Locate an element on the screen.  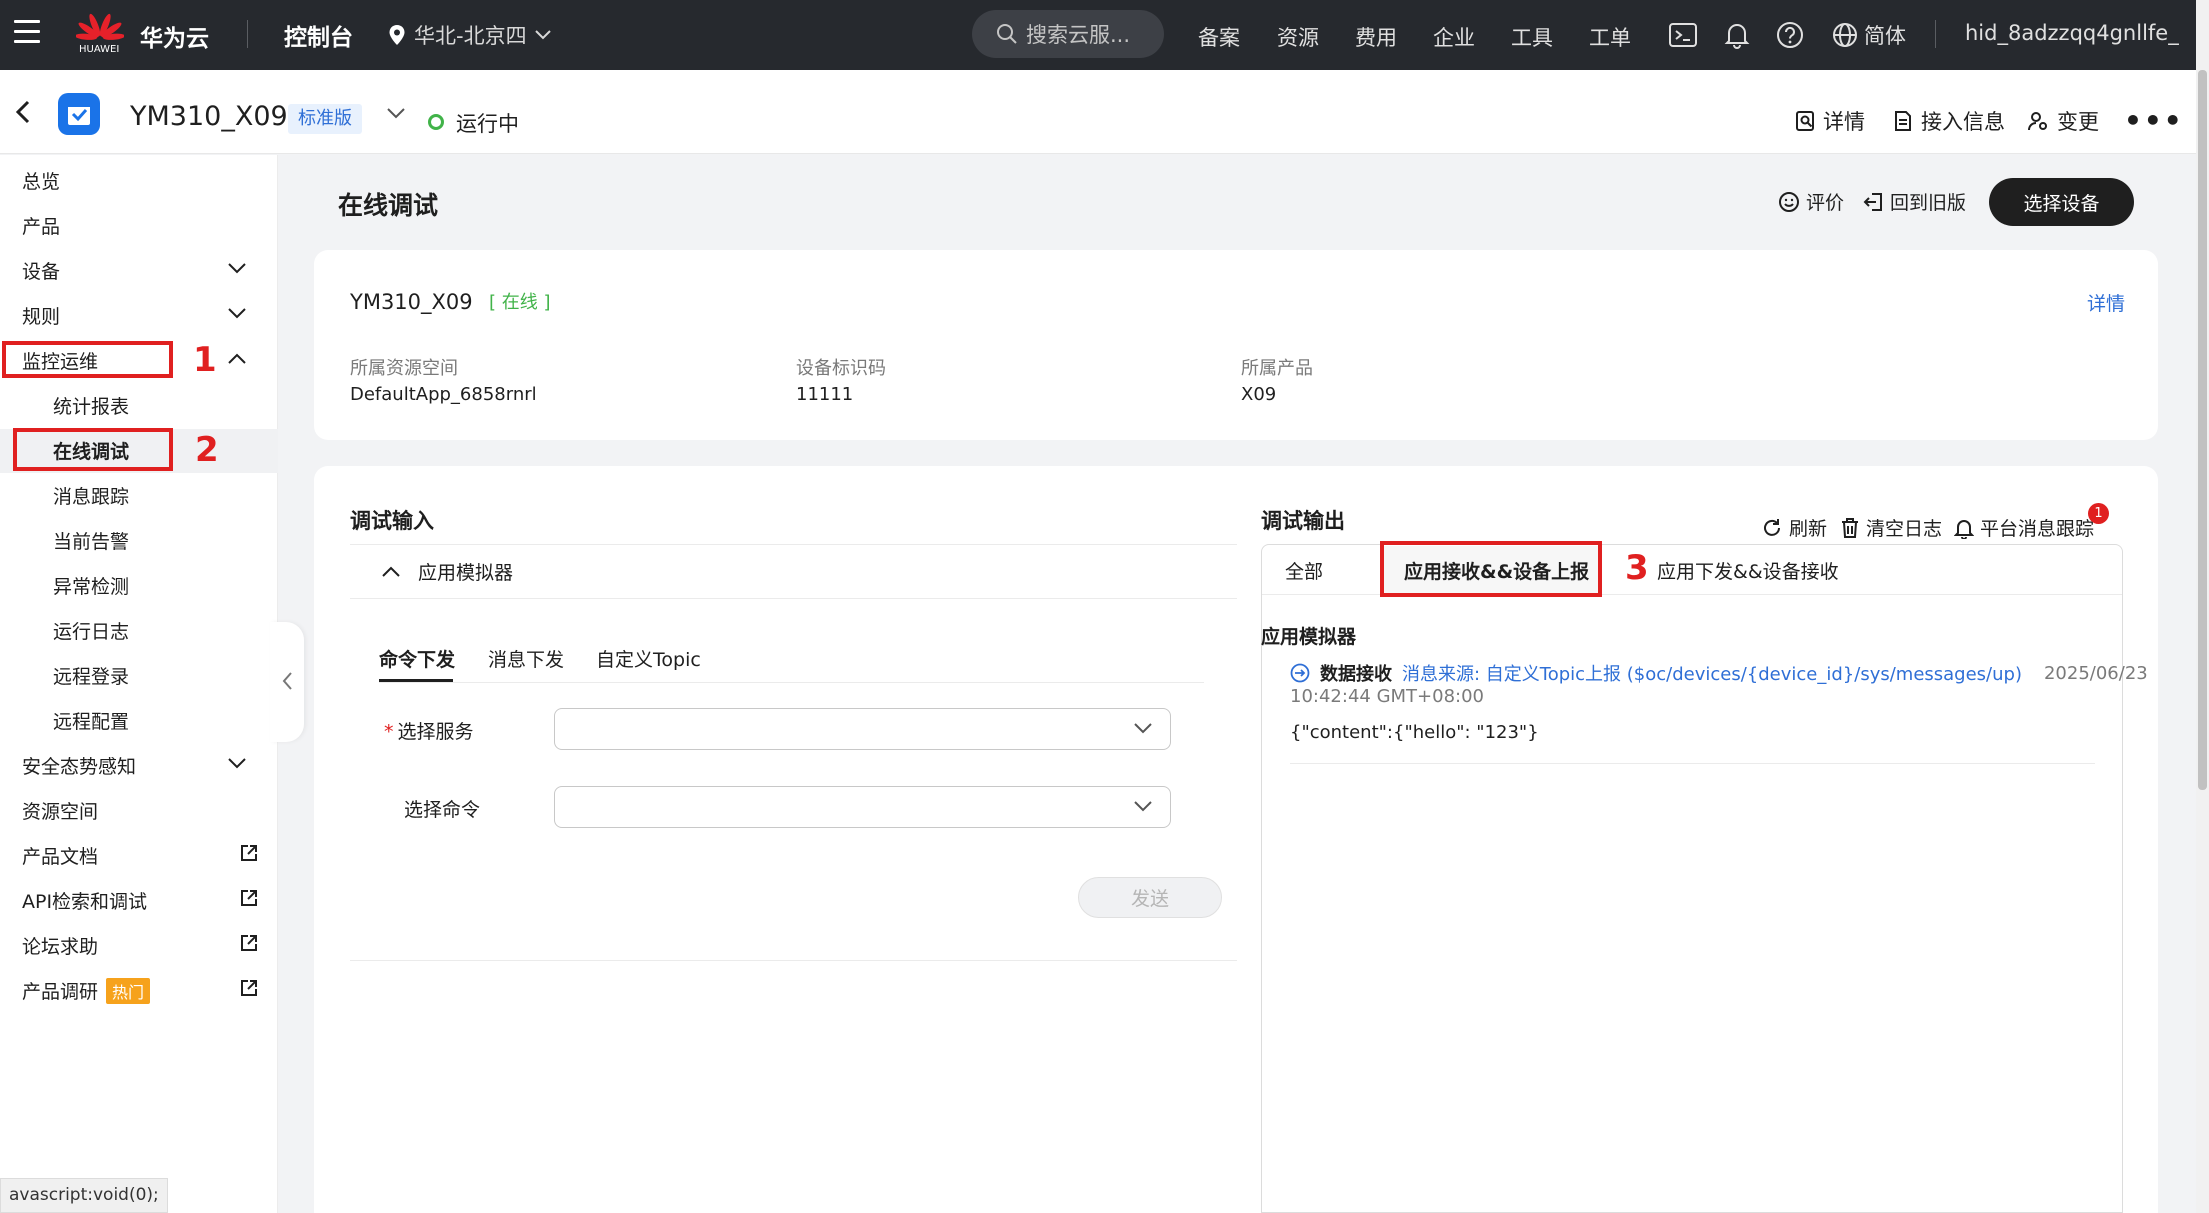
tab-app-send-device-receive: 应用下发&&设备接收 is located at coordinates (1748, 570).